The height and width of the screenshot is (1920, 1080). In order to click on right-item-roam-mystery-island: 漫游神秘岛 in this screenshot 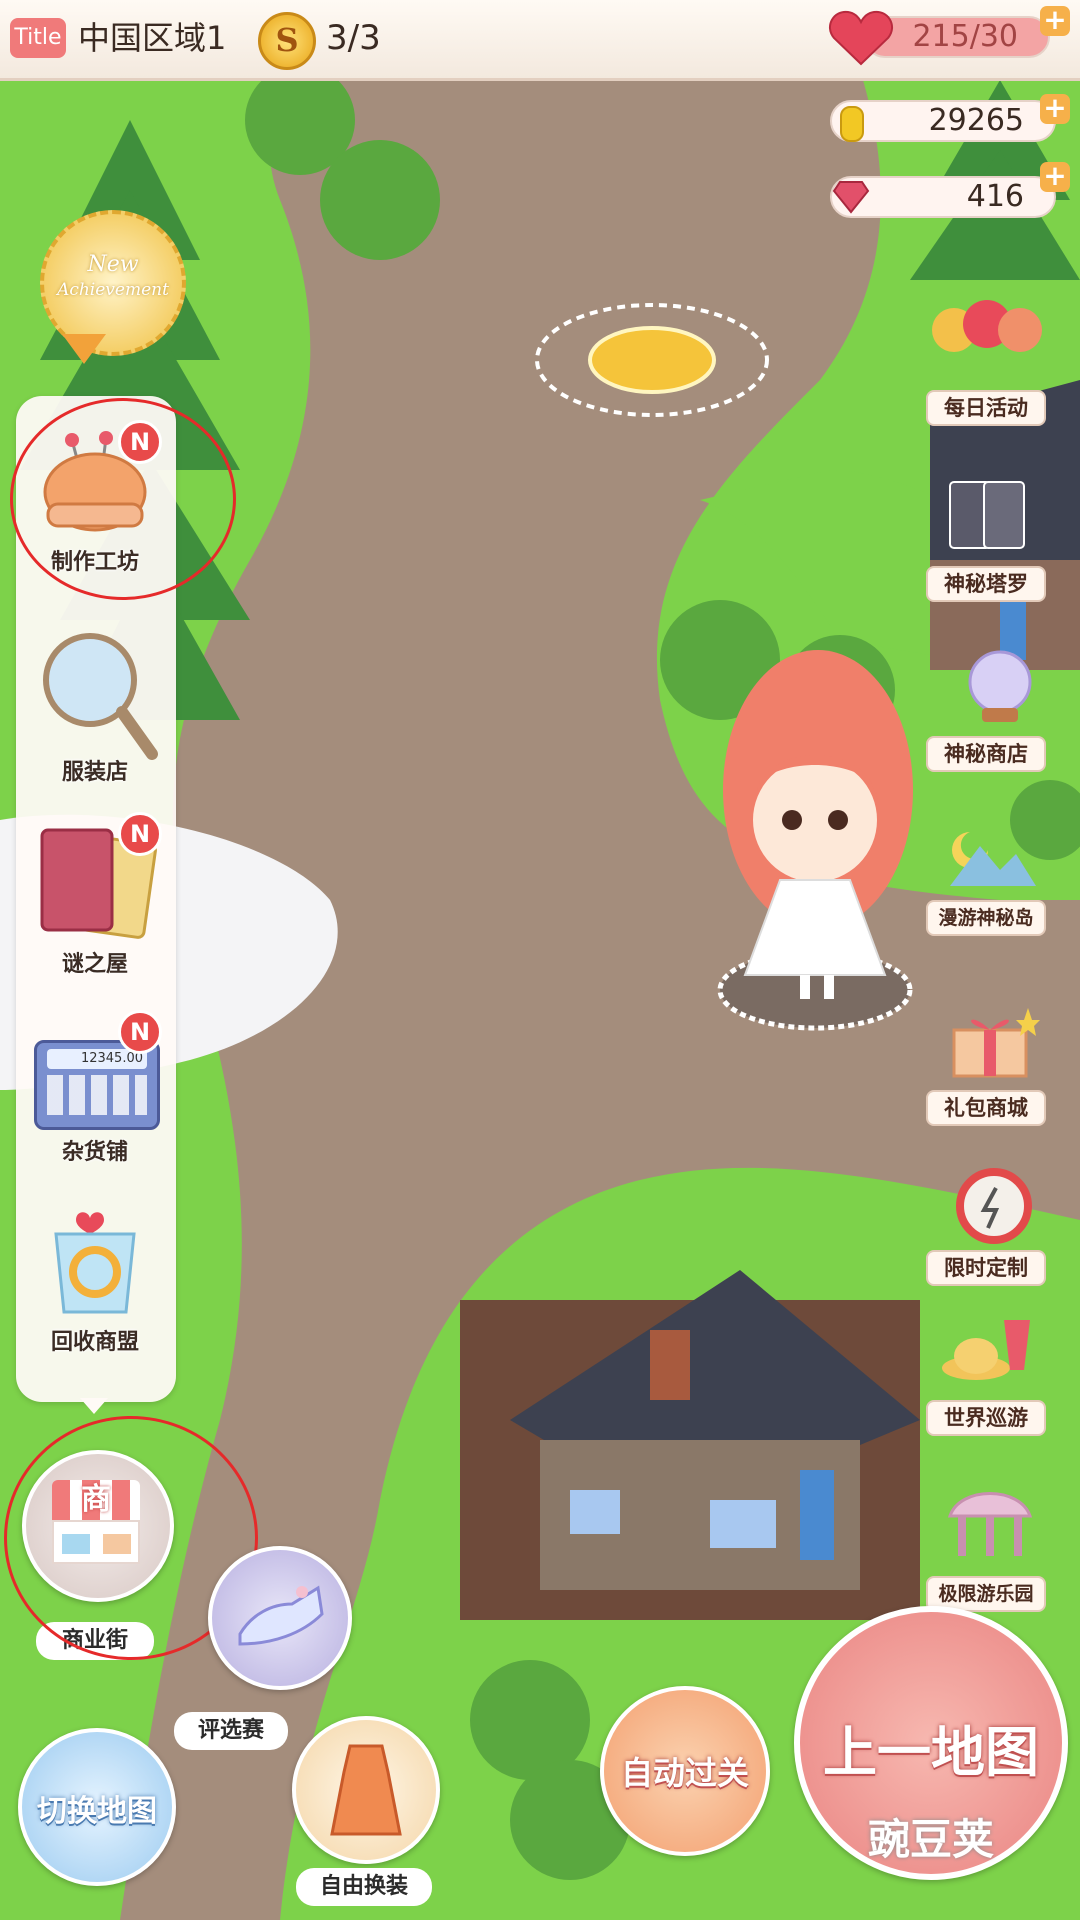, I will do `click(986, 873)`.